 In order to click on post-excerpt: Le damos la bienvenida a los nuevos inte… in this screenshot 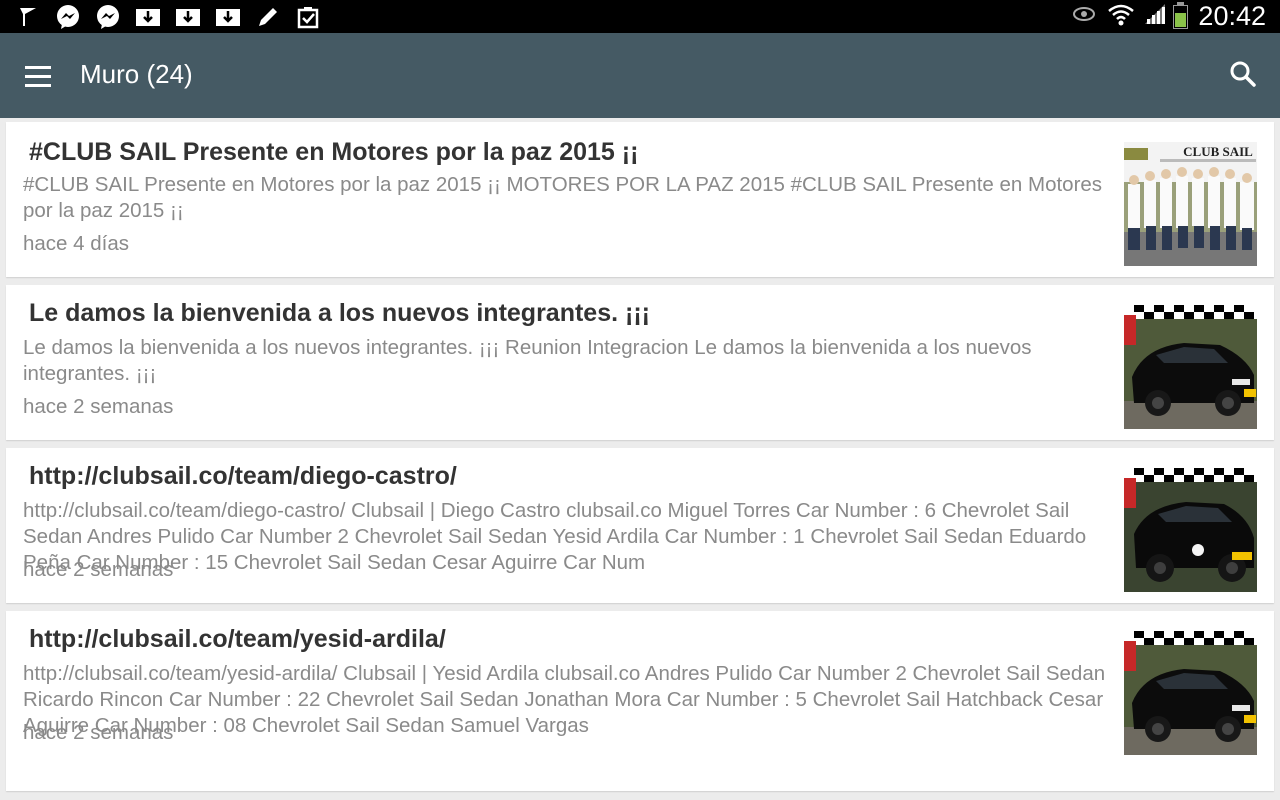, I will do `click(527, 360)`.